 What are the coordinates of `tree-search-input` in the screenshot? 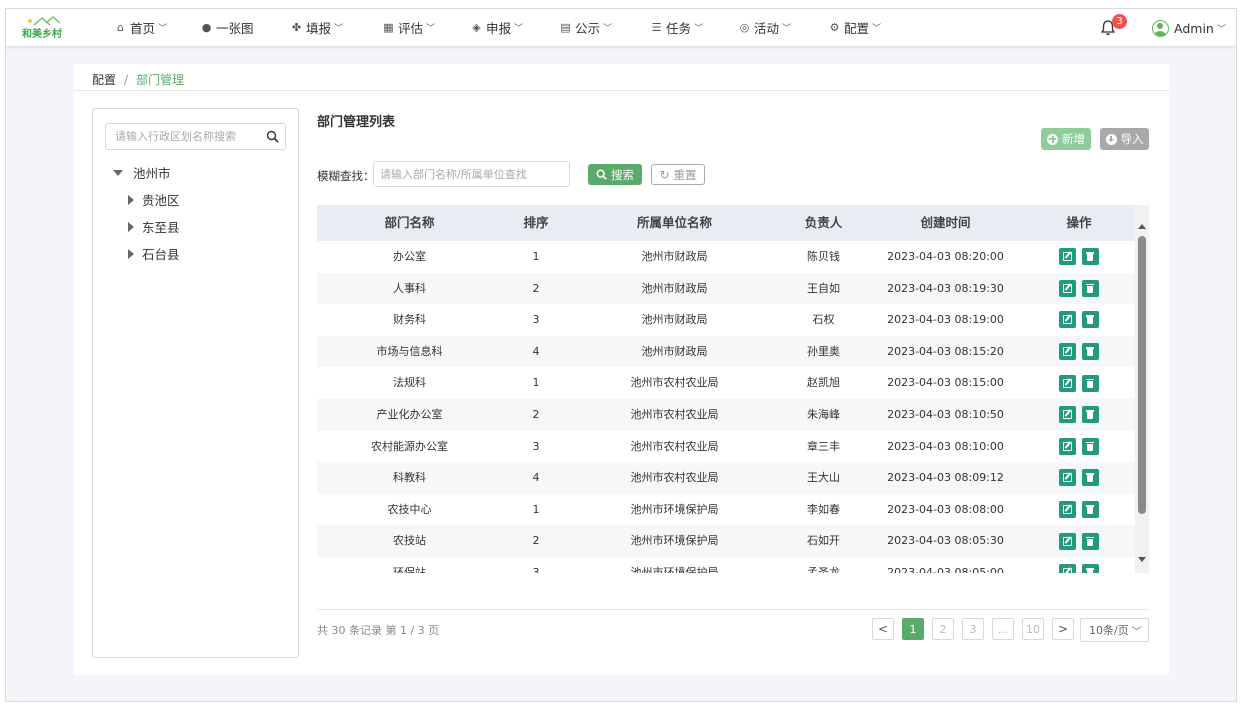 It's located at (181, 136).